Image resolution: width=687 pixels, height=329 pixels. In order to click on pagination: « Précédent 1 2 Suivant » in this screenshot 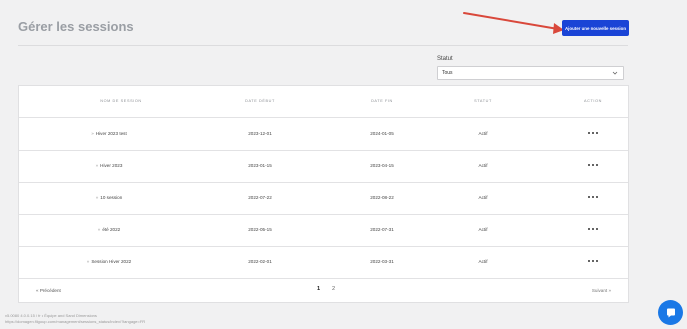, I will do `click(323, 290)`.